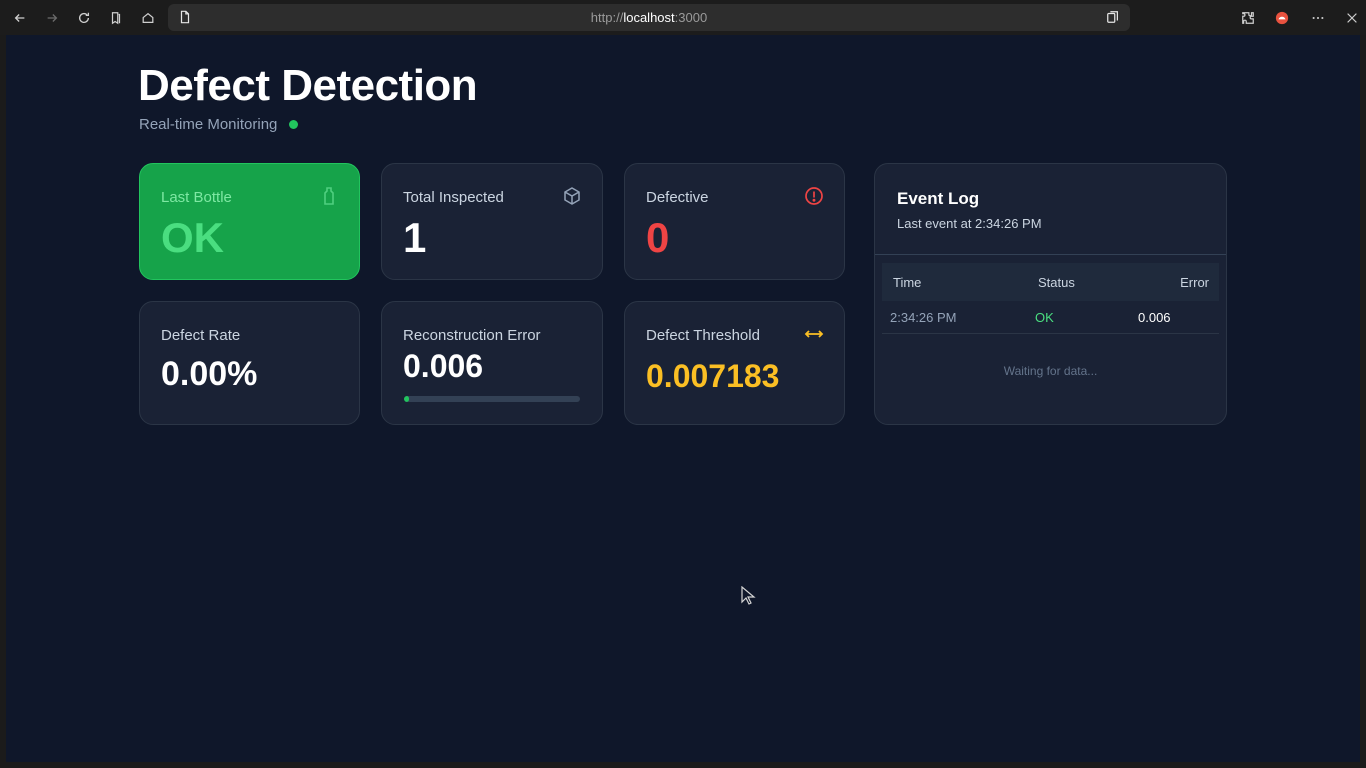 This screenshot has width=1366, height=768. I want to click on arrows-horizontal-icon, so click(814, 334).